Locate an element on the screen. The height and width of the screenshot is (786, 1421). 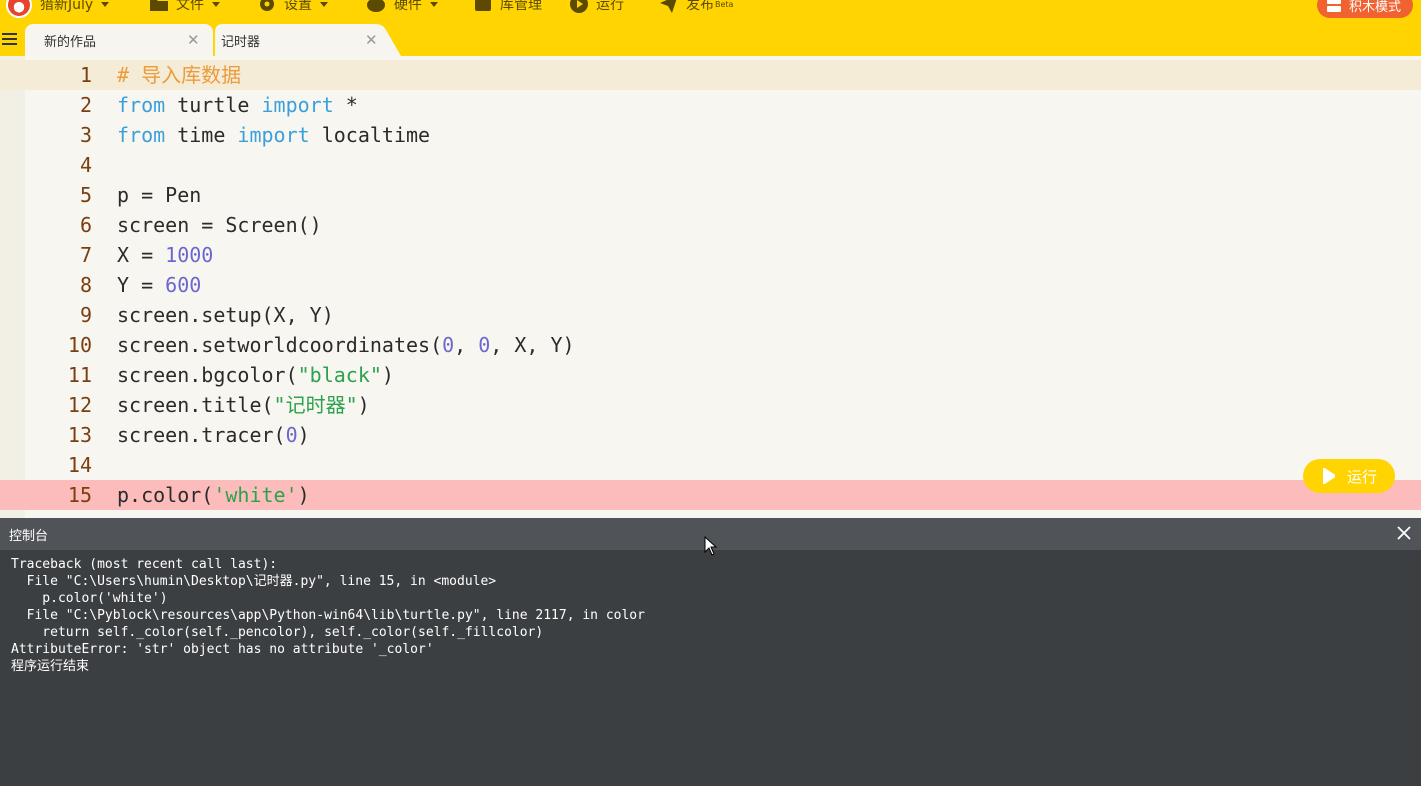
line-number: 2 is located at coordinates (85, 105).